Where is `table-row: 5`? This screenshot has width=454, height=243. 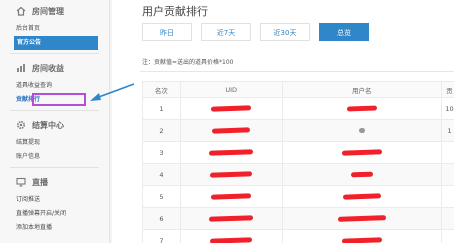 table-row: 5 is located at coordinates (298, 196).